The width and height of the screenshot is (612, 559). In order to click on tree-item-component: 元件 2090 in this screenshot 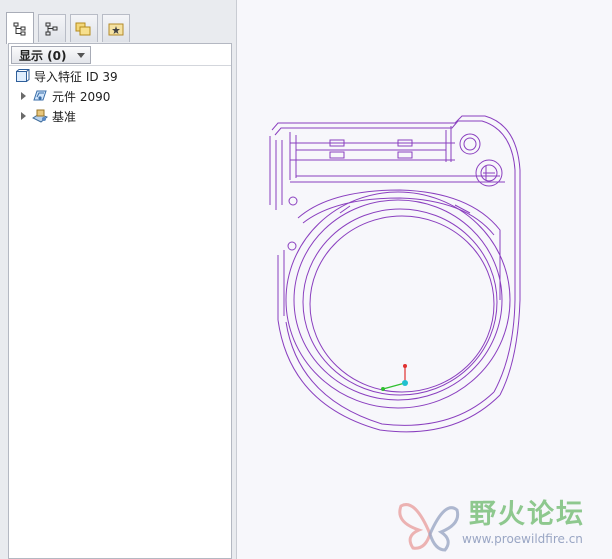, I will do `click(65, 96)`.